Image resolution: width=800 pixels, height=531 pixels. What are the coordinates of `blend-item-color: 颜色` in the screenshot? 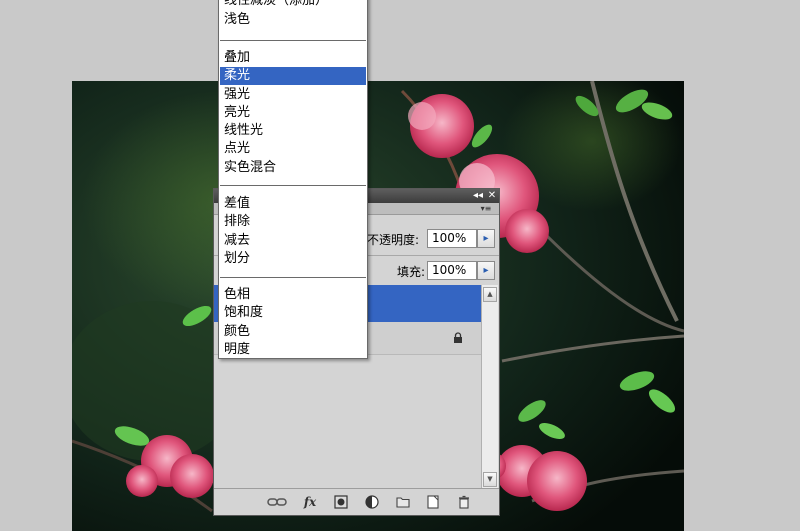 It's located at (293, 332).